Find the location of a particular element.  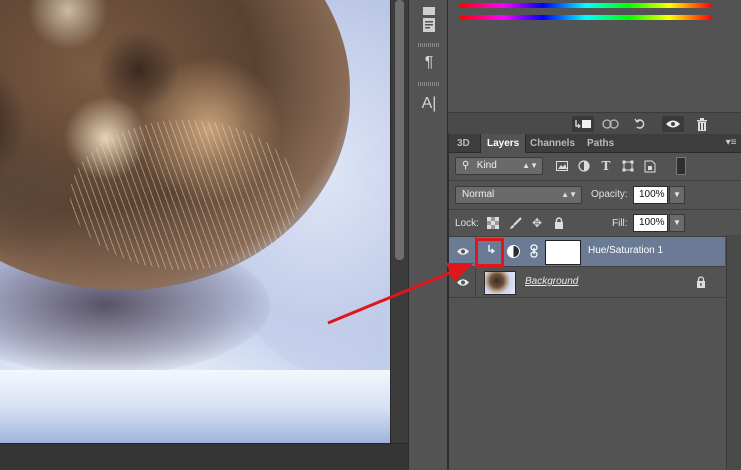

layers-scrollbar is located at coordinates (733, 352).